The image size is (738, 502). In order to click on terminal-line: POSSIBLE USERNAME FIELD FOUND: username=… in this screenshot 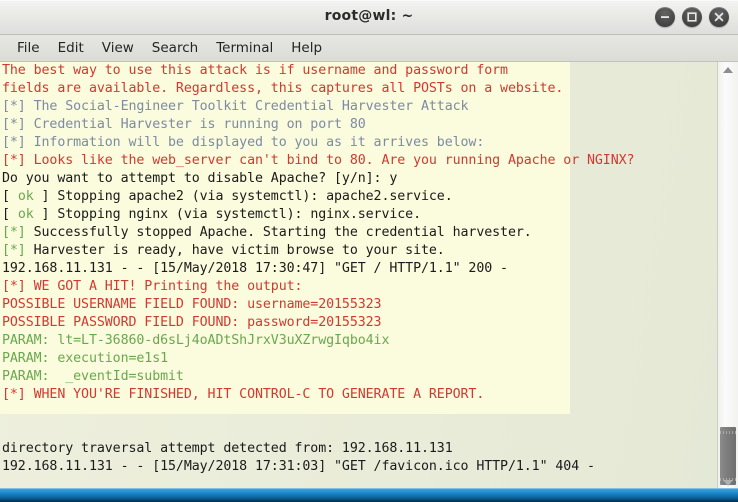, I will do `click(360, 305)`.